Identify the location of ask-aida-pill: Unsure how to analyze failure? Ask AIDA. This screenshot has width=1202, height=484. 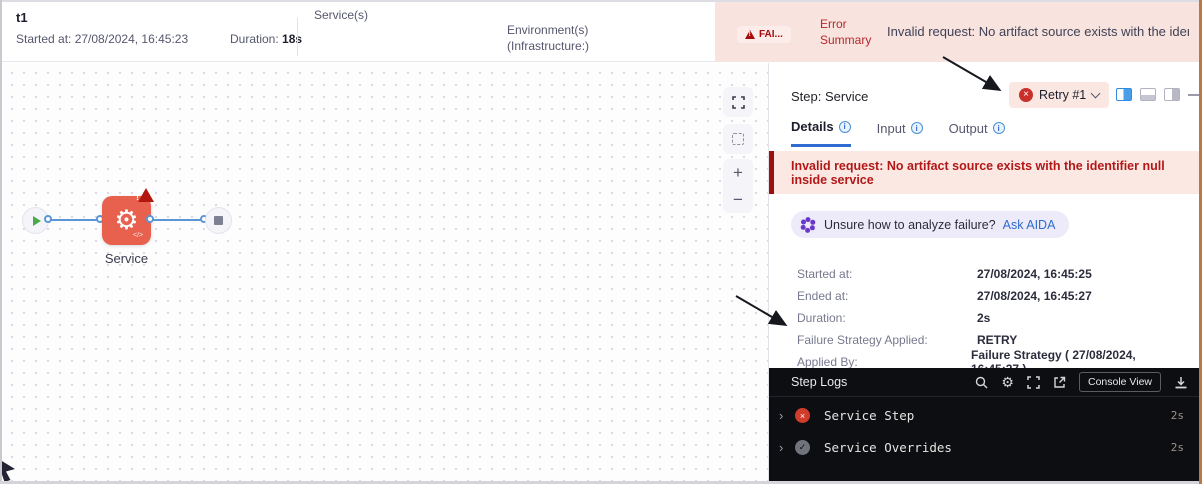
(930, 224).